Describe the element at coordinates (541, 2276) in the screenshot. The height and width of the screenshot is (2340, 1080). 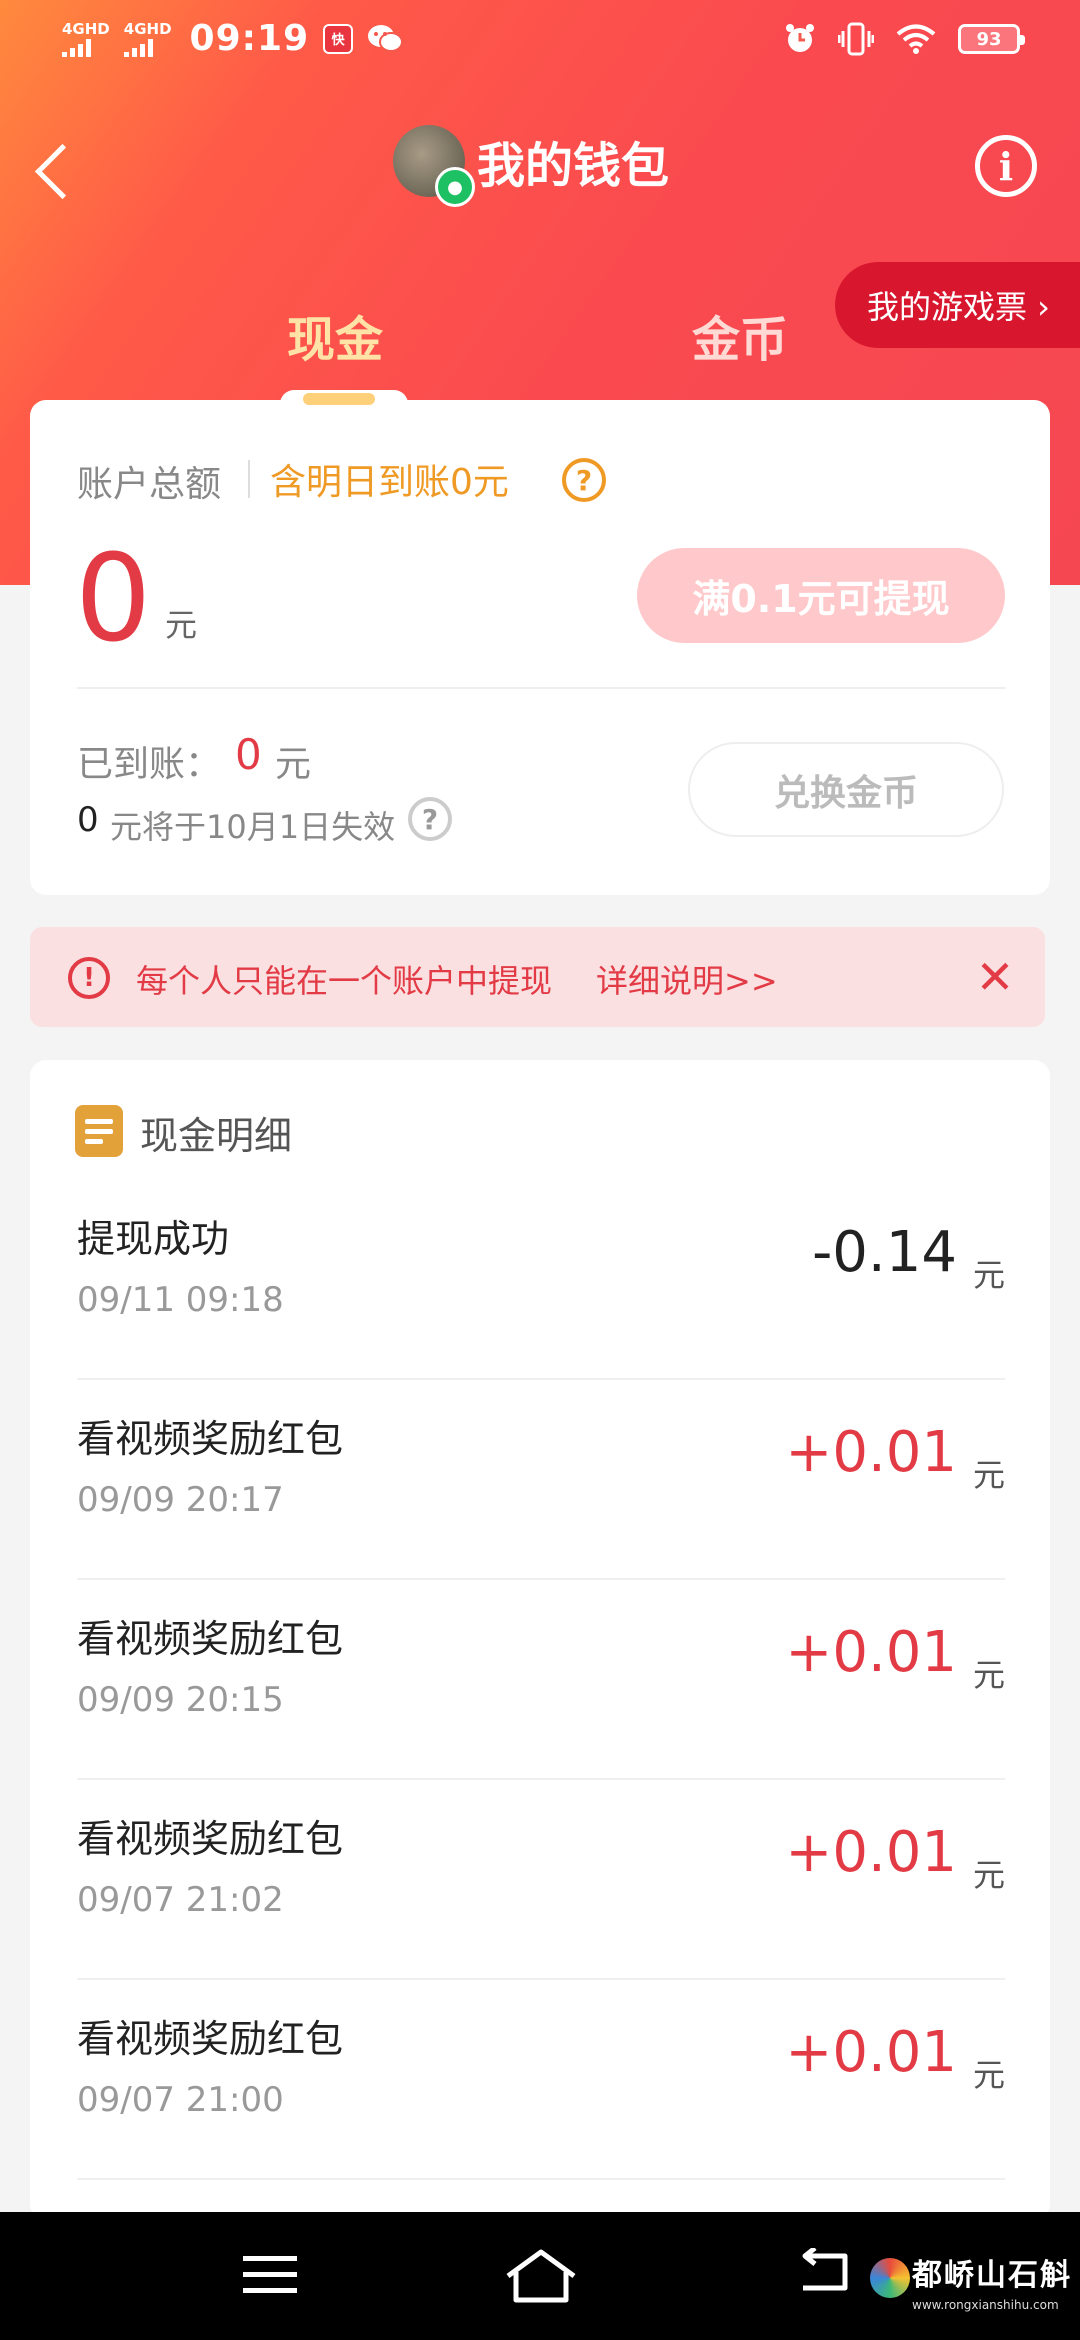
I see `home-icon` at that location.